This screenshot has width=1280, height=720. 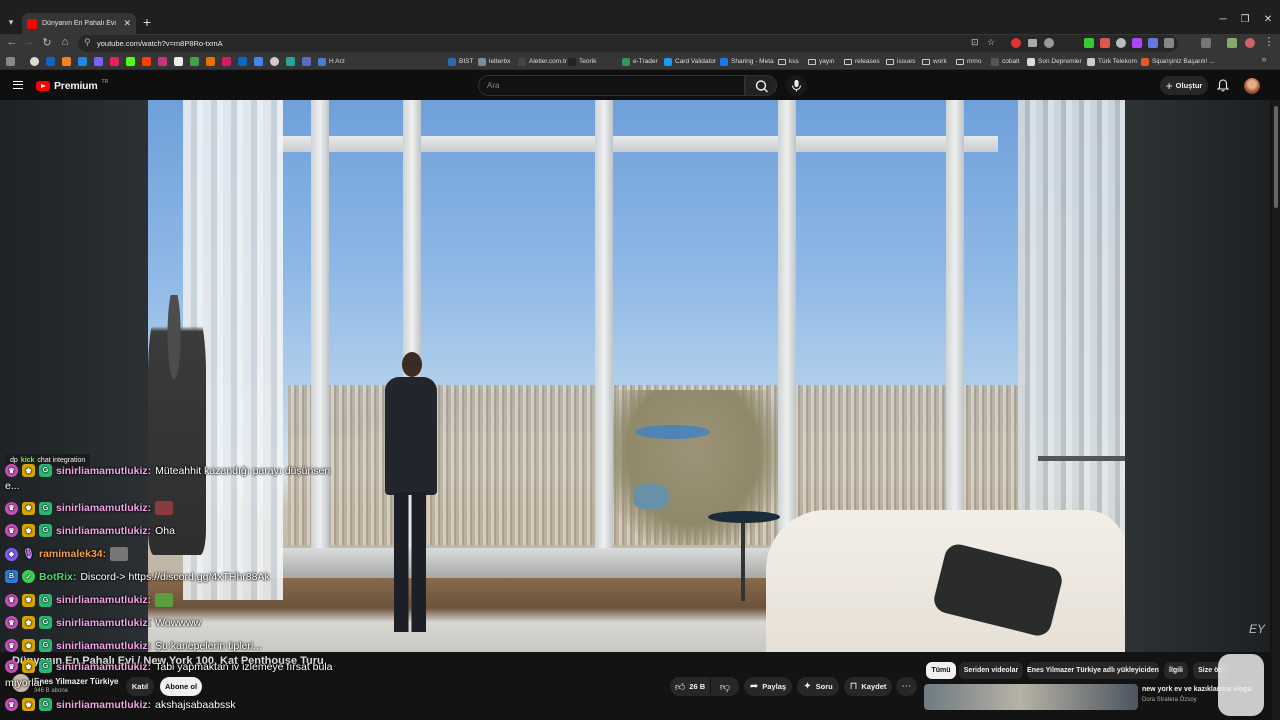 I want to click on address-bar: ⚲ youtube.com/watch?v=m8P8Ro-txmA ⊡ ☆, so click(x=628, y=43).